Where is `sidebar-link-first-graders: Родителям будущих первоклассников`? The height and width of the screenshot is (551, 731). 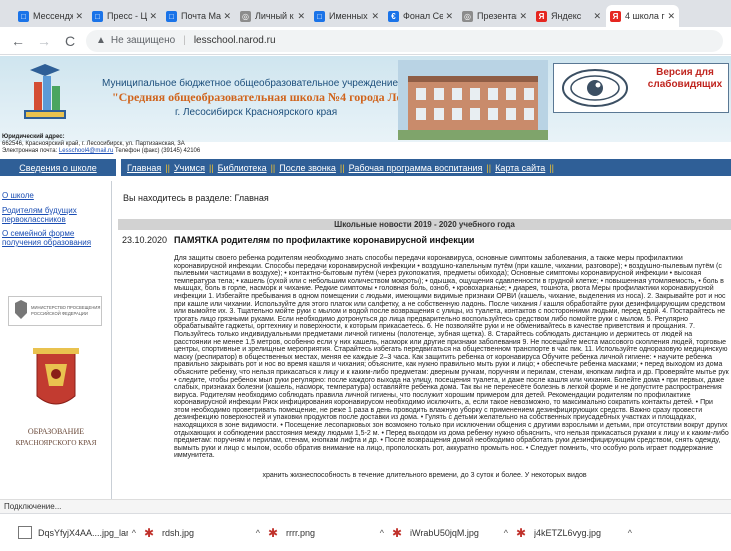
sidebar-link-first-graders: Родителям будущих первоклассников is located at coordinates (52, 215).